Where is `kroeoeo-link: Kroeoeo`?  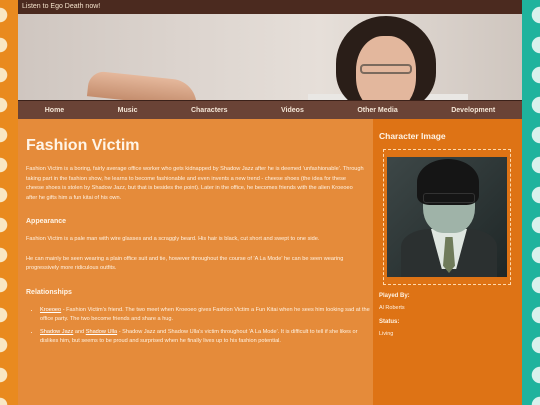 kroeoeo-link: Kroeoeo is located at coordinates (50, 310).